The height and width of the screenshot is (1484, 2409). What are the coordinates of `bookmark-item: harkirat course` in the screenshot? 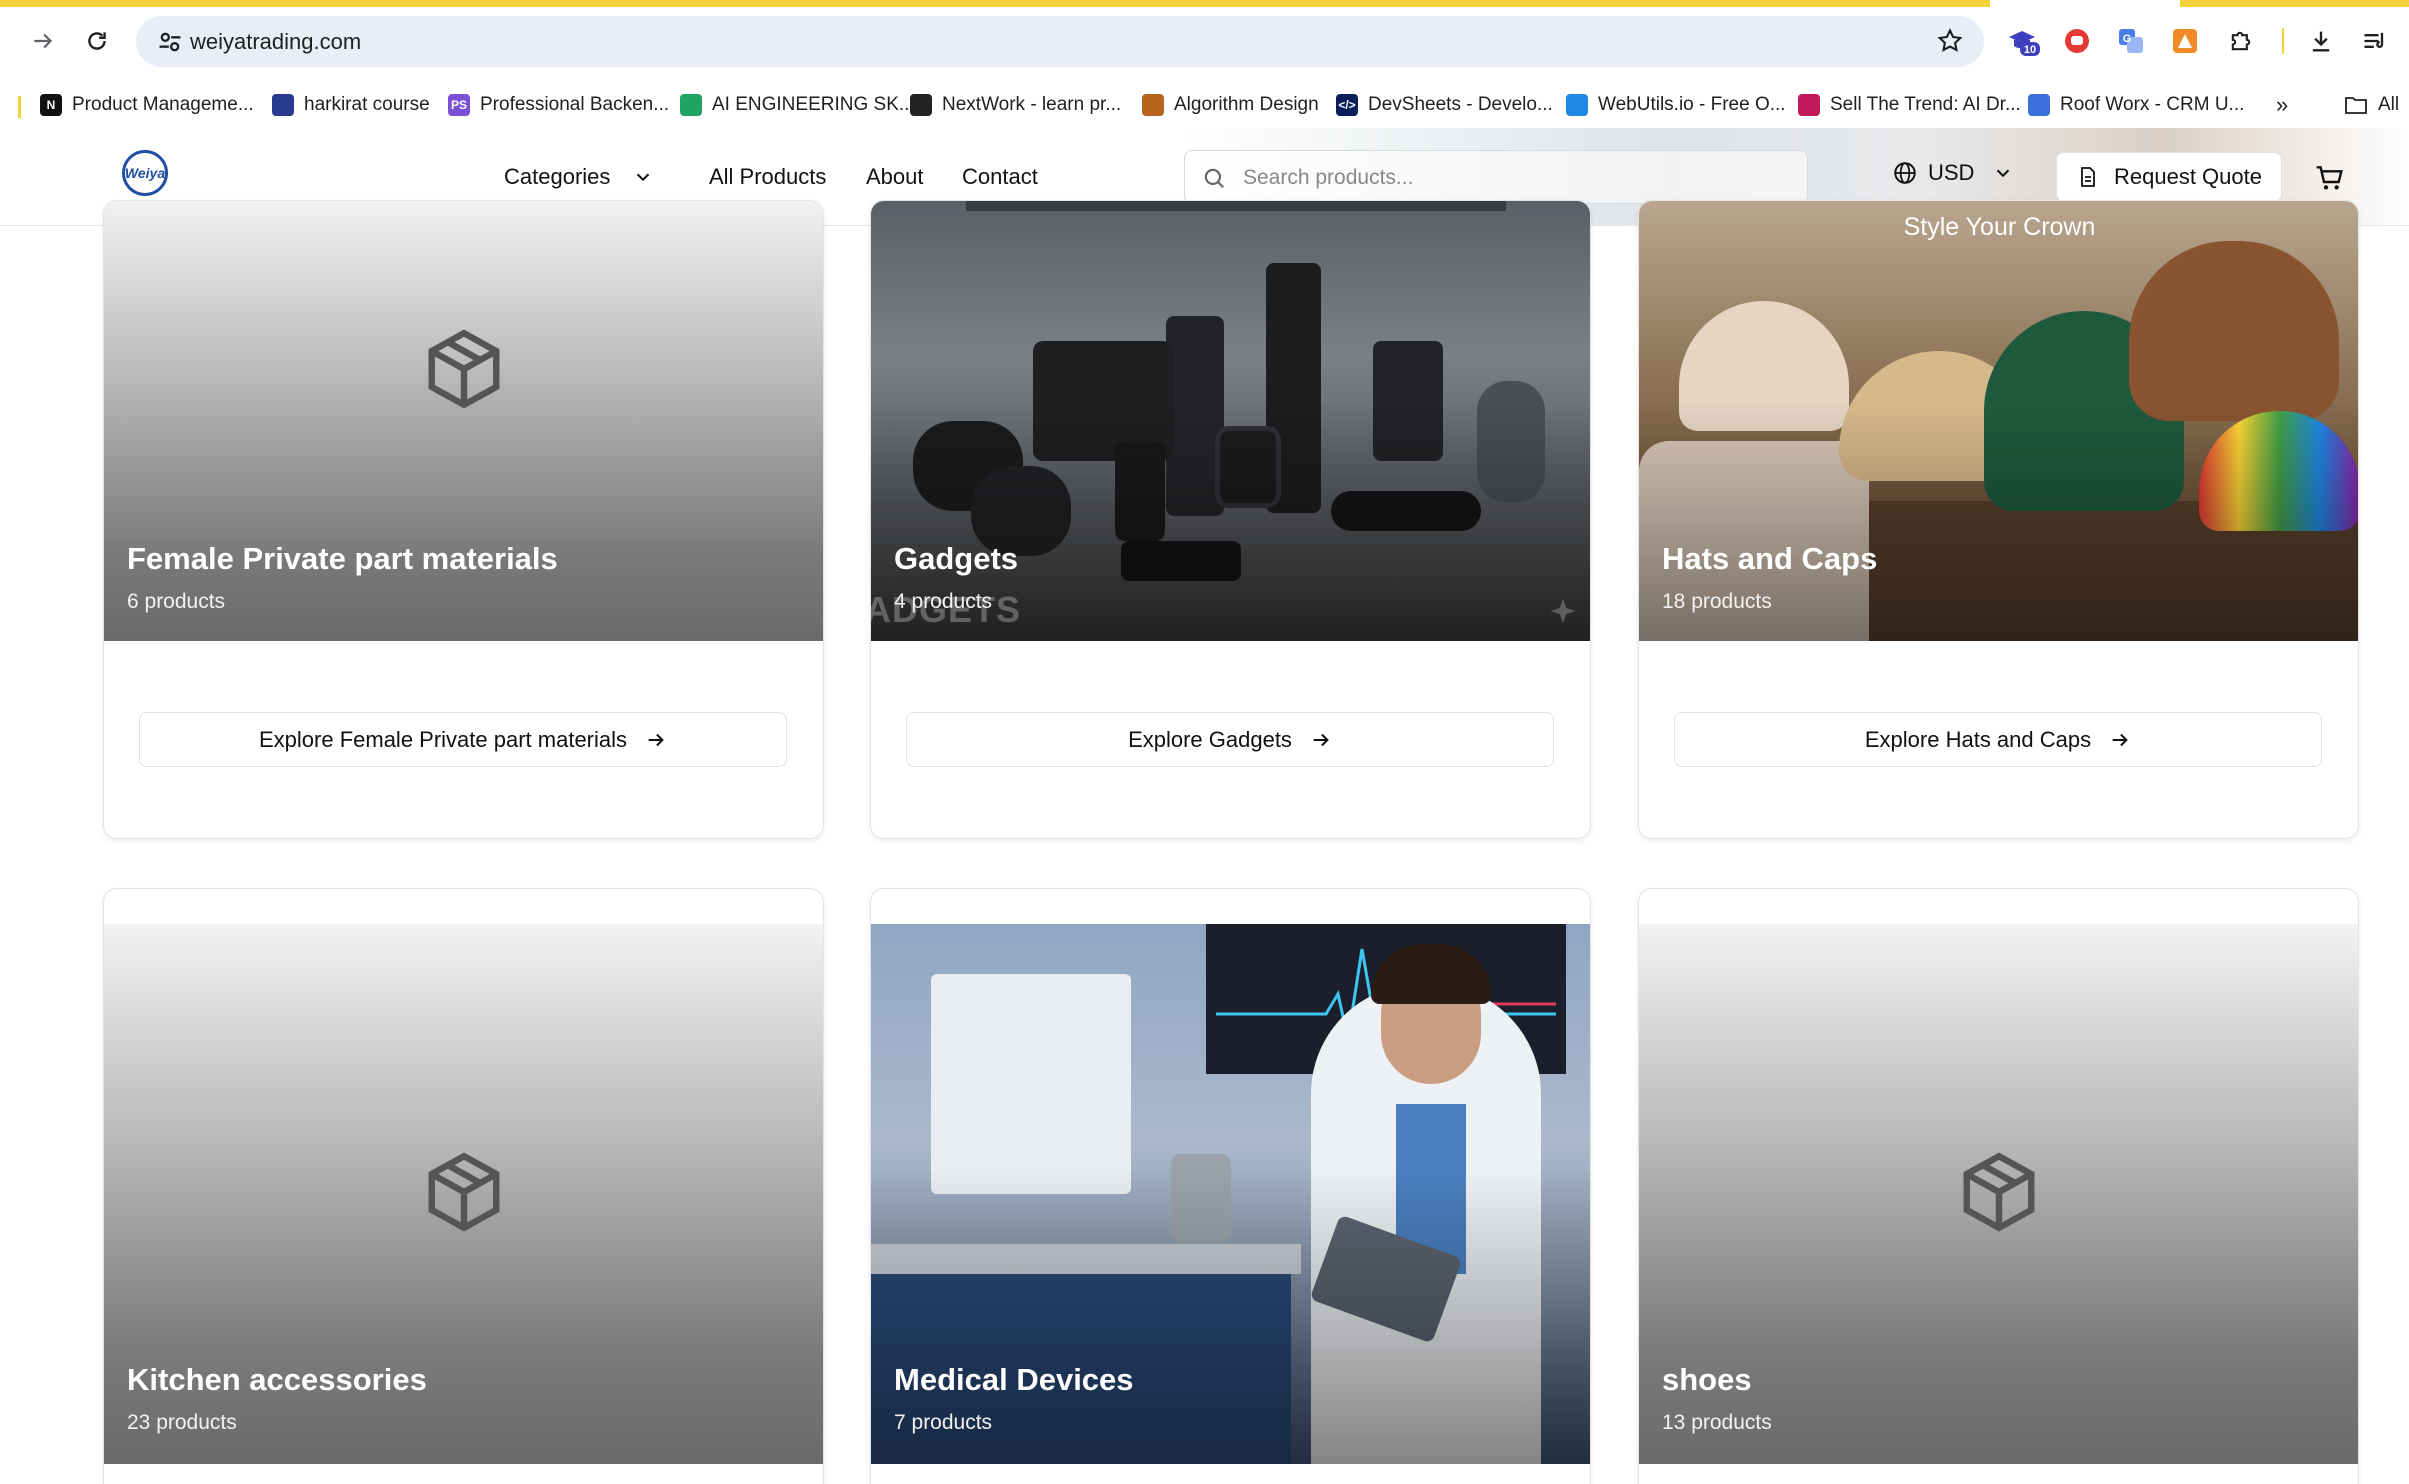 It's located at (351, 105).